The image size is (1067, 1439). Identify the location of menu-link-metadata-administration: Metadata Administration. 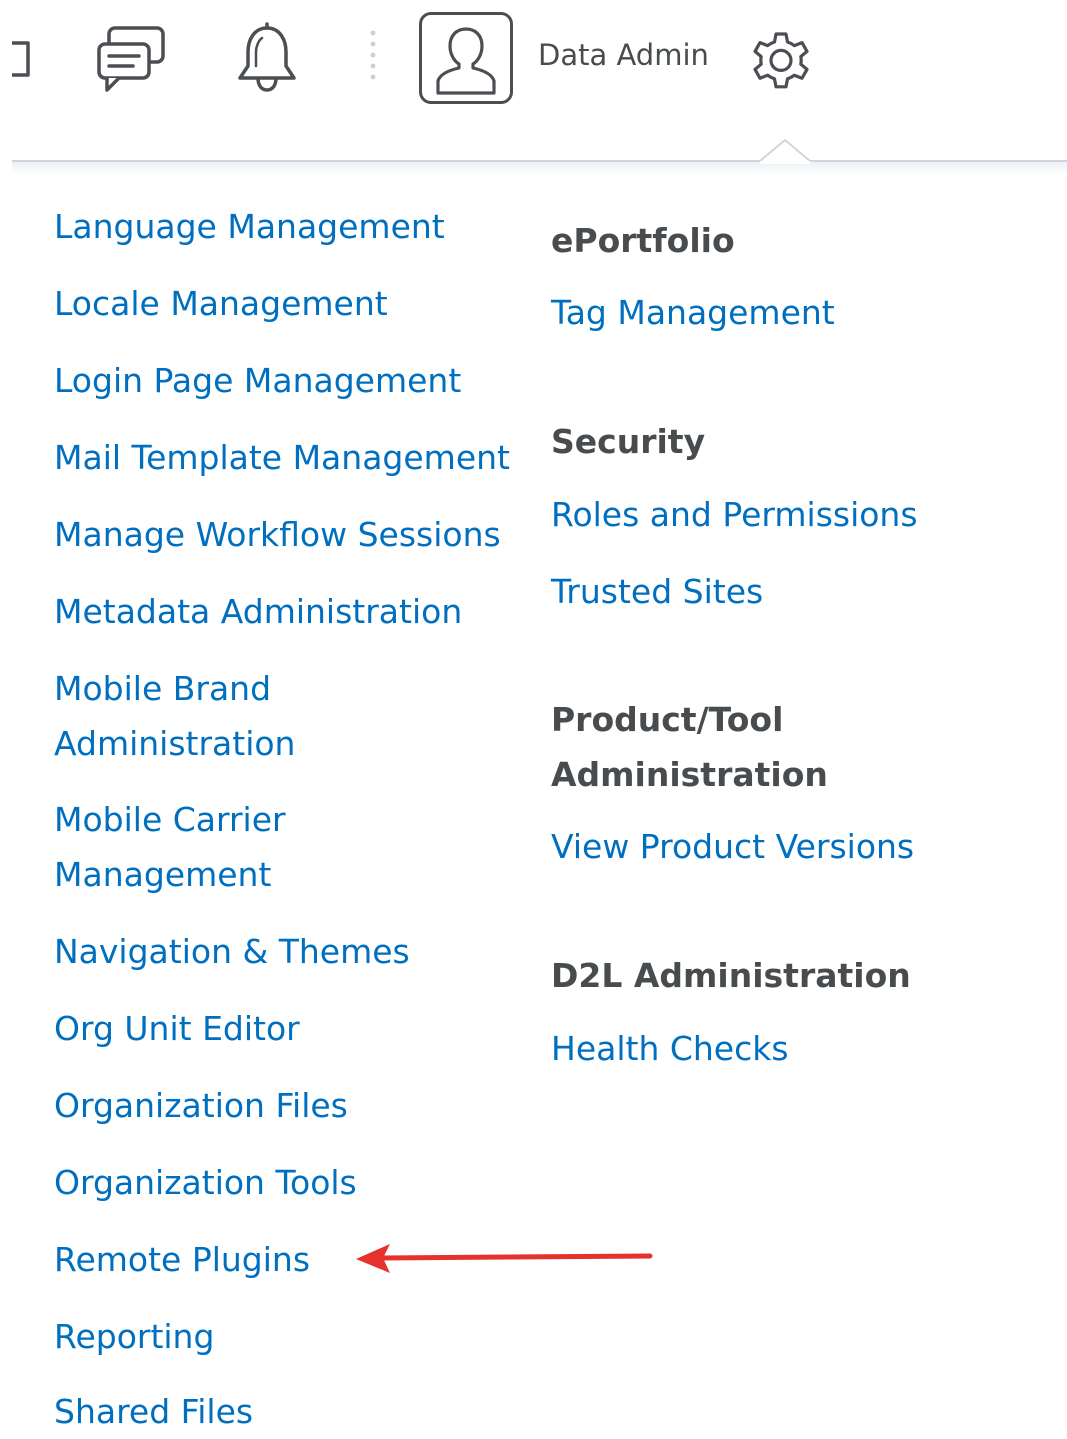
(258, 611).